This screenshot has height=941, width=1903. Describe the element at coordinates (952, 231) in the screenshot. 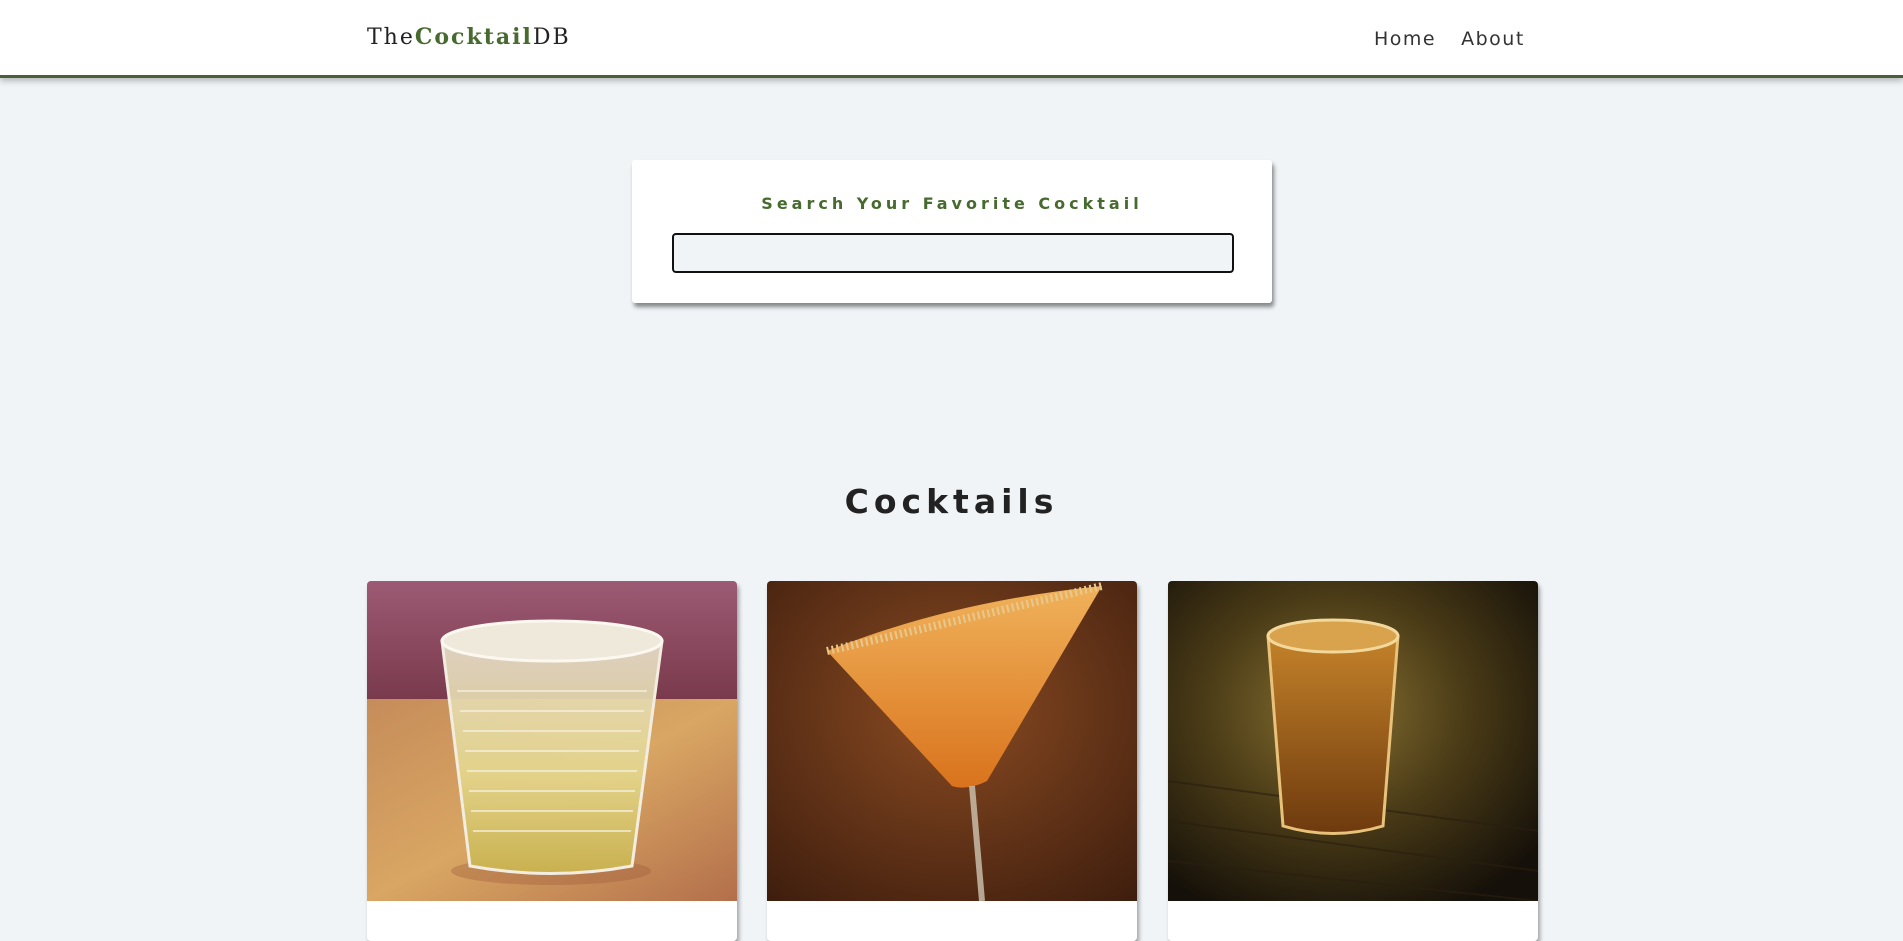

I see `search-form: Search Your Favorite Cocktail` at that location.